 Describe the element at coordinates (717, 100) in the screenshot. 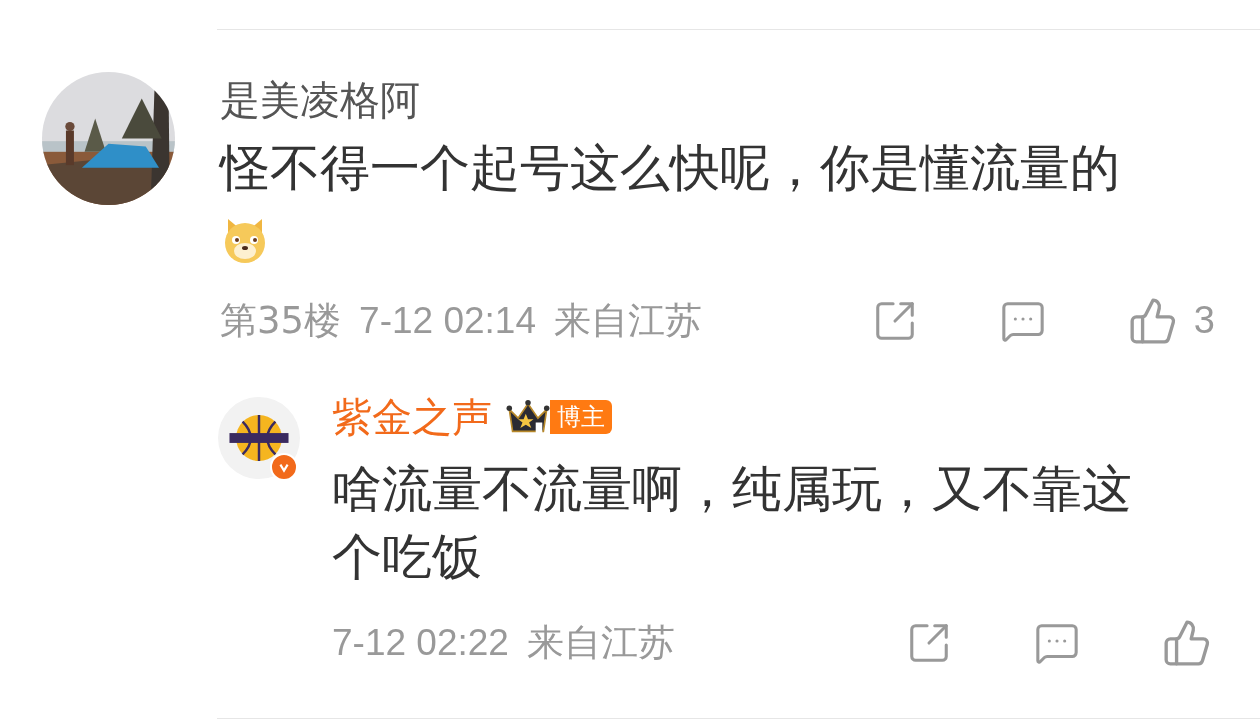

I see `user-name: 是美凌格阿` at that location.